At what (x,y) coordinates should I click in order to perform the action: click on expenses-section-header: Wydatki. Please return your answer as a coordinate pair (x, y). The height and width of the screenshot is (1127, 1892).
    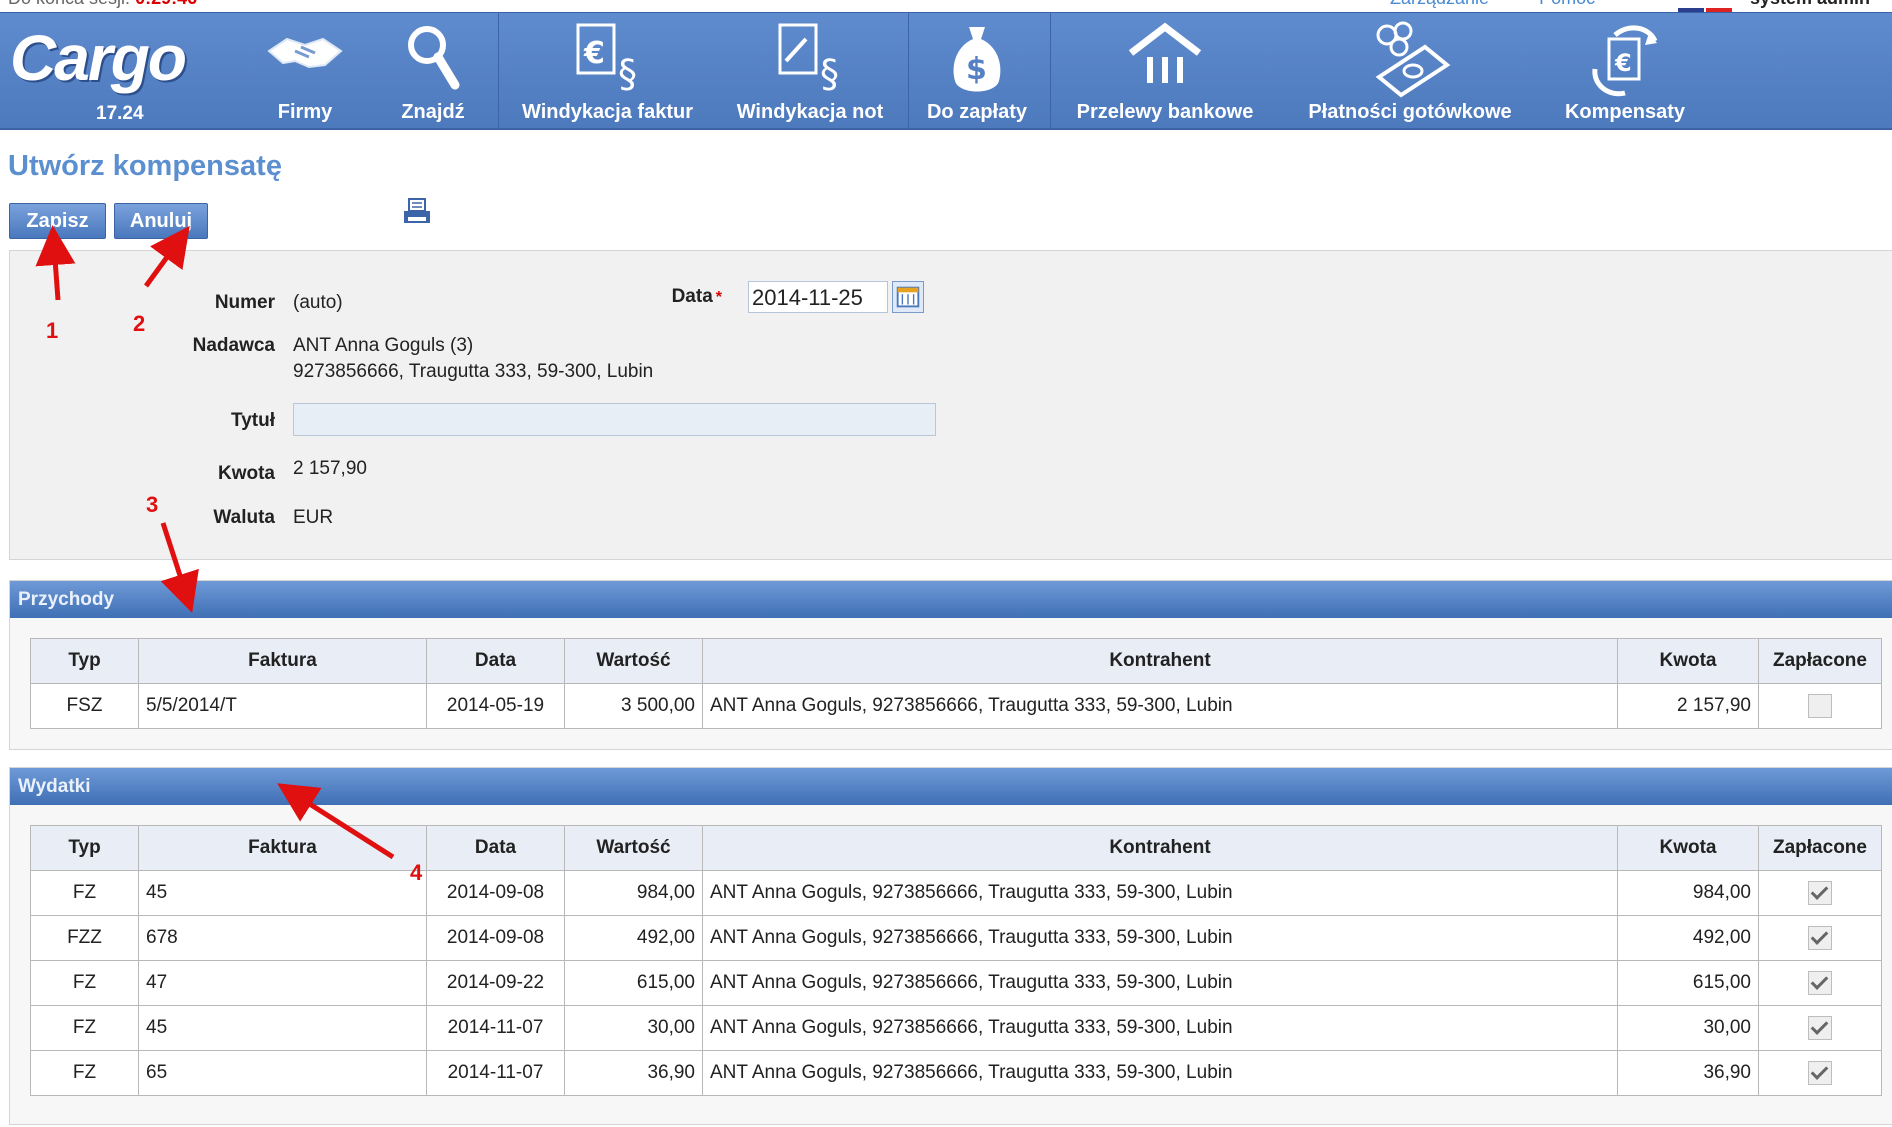
    Looking at the image, I should click on (951, 786).